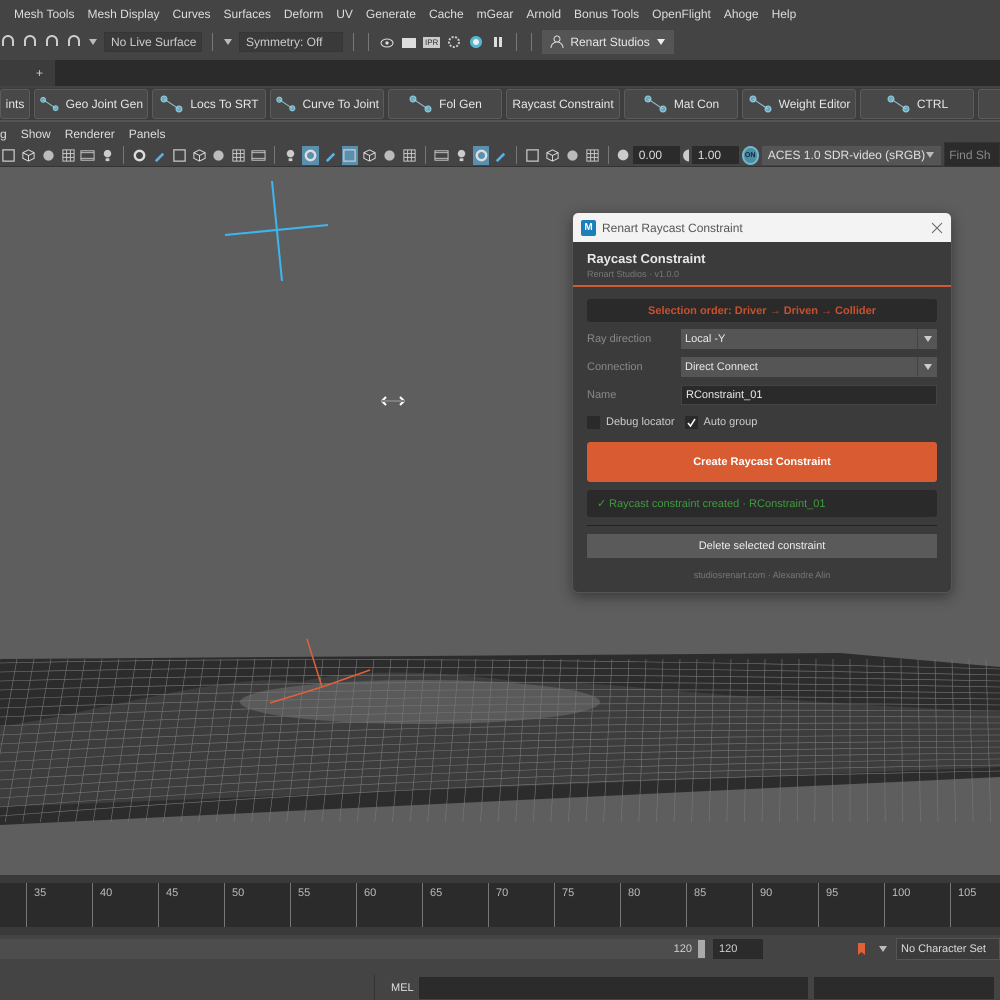 This screenshot has width=1000, height=1000. What do you see at coordinates (495, 14) in the screenshot?
I see `menu-item: mGear` at bounding box center [495, 14].